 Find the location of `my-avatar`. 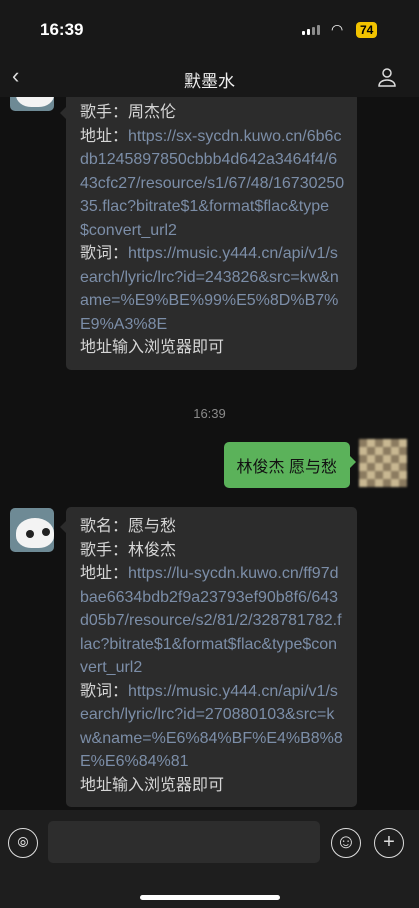

my-avatar is located at coordinates (383, 463).